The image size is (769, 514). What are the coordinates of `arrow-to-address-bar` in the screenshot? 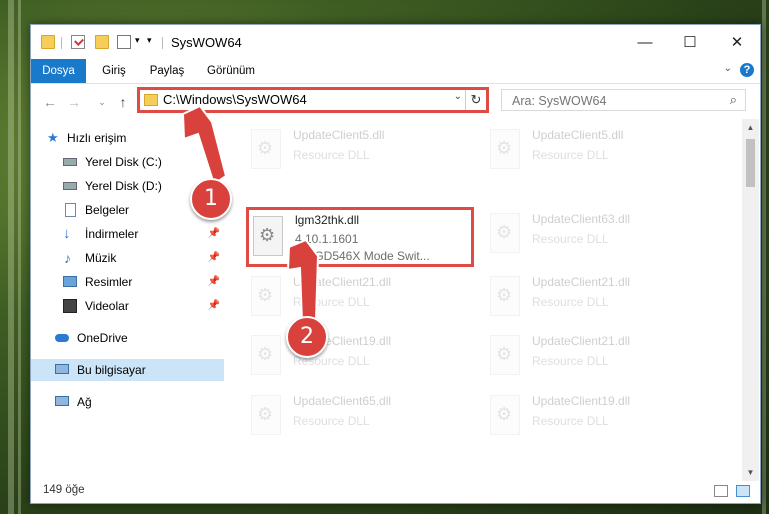 It's located at (204, 145).